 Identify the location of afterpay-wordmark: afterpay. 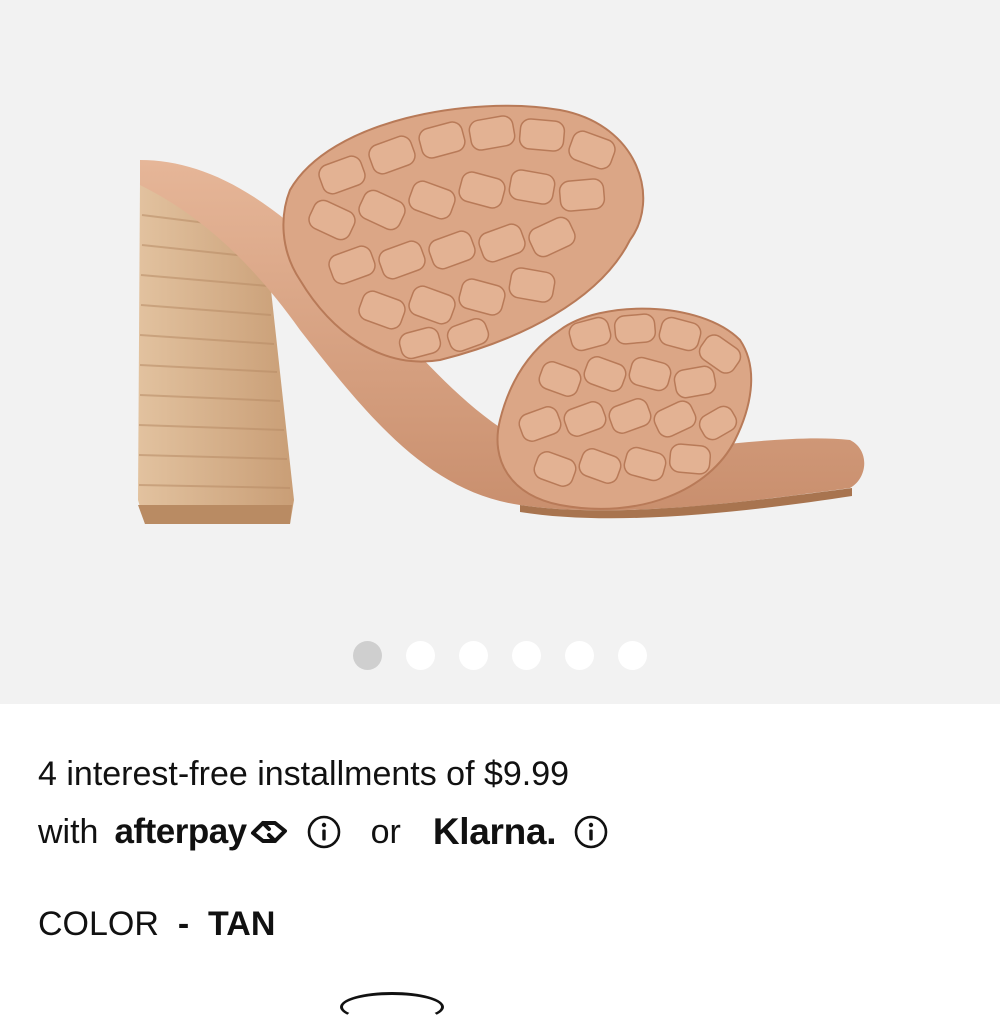
(180, 831).